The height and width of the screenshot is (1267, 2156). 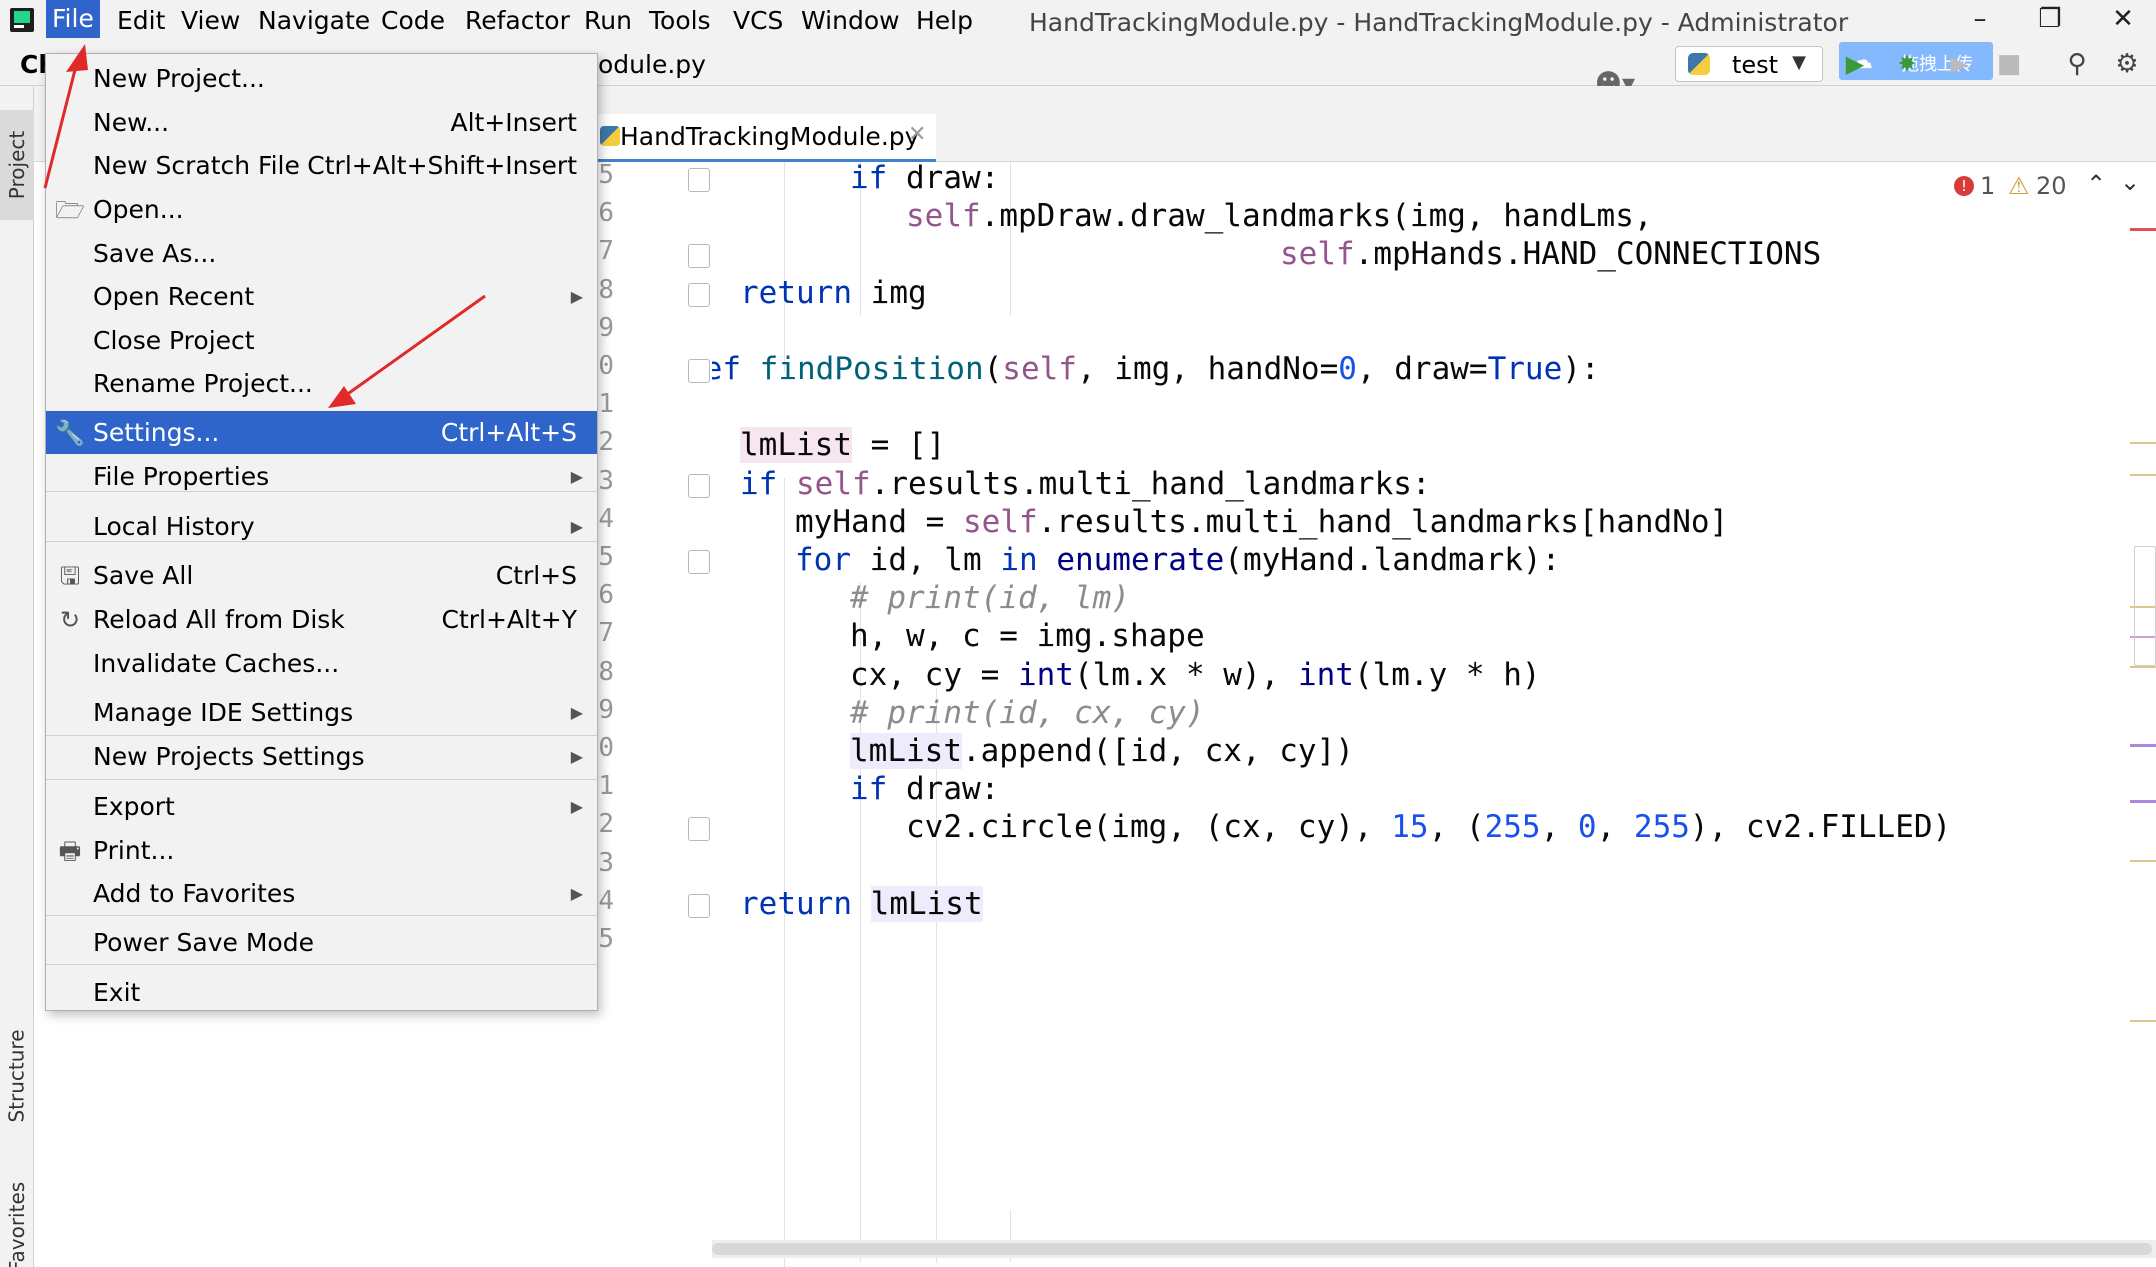 I want to click on favorites-tool-tab: Favorites, so click(x=17, y=1214).